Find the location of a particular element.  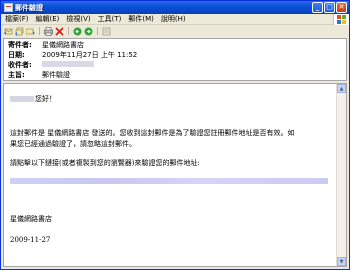

to-label: 收件者: is located at coordinates (20, 65).